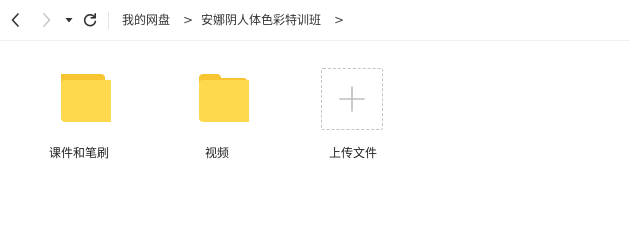 Image resolution: width=630 pixels, height=240 pixels. I want to click on upload-file-button: 上传文件, so click(353, 116).